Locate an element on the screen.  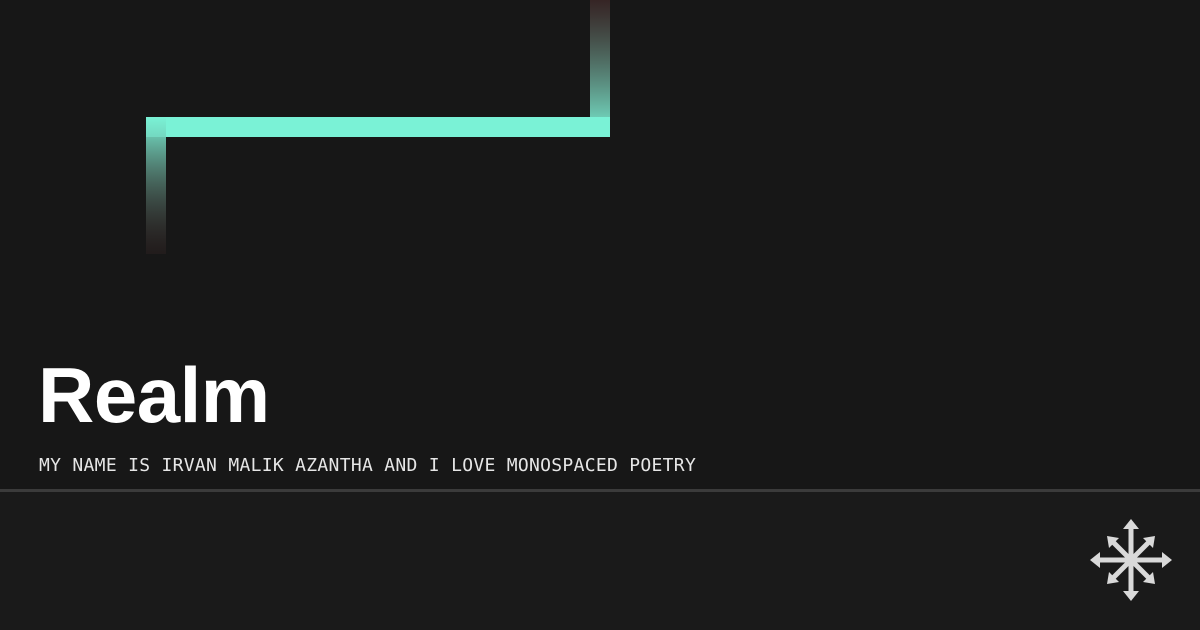
accent-vertical-bottom is located at coordinates (156, 185).